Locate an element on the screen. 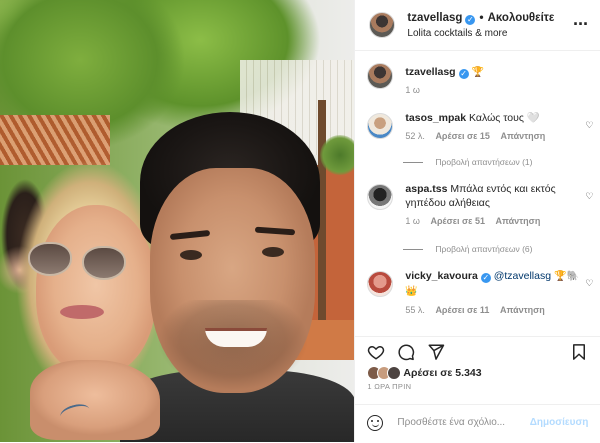  view-replies-label: Προβολή απαντήσεων (6) is located at coordinates (484, 249).